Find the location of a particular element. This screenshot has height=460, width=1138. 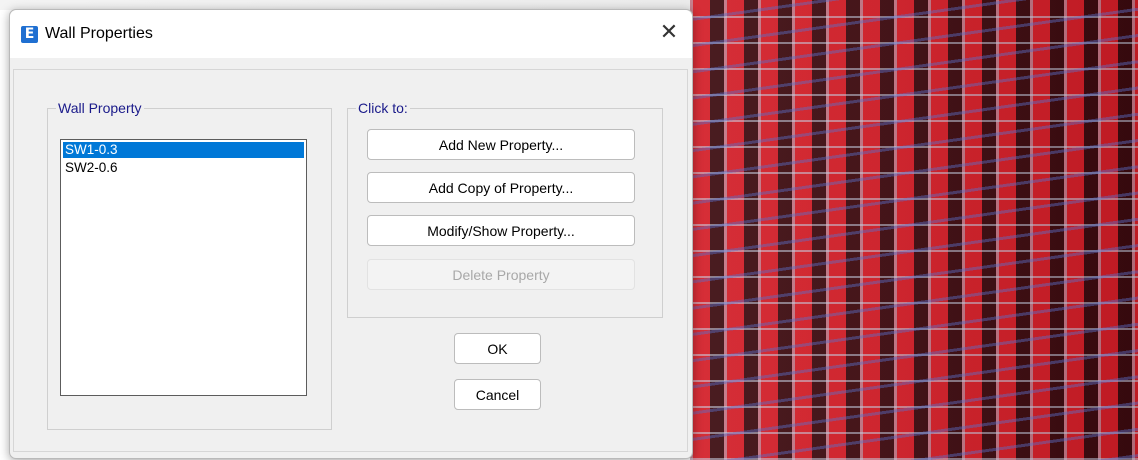

ok-button: OK is located at coordinates (497, 348).